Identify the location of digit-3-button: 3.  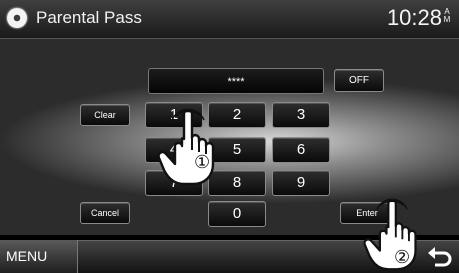
(301, 115).